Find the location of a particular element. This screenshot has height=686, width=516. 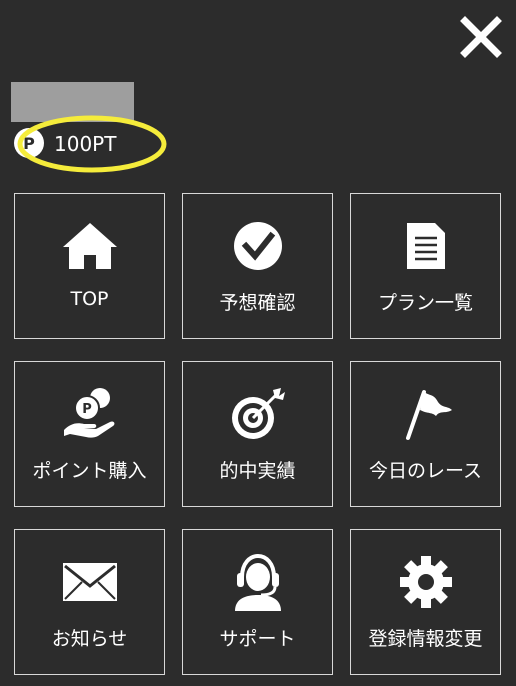

headset-icon is located at coordinates (258, 582).